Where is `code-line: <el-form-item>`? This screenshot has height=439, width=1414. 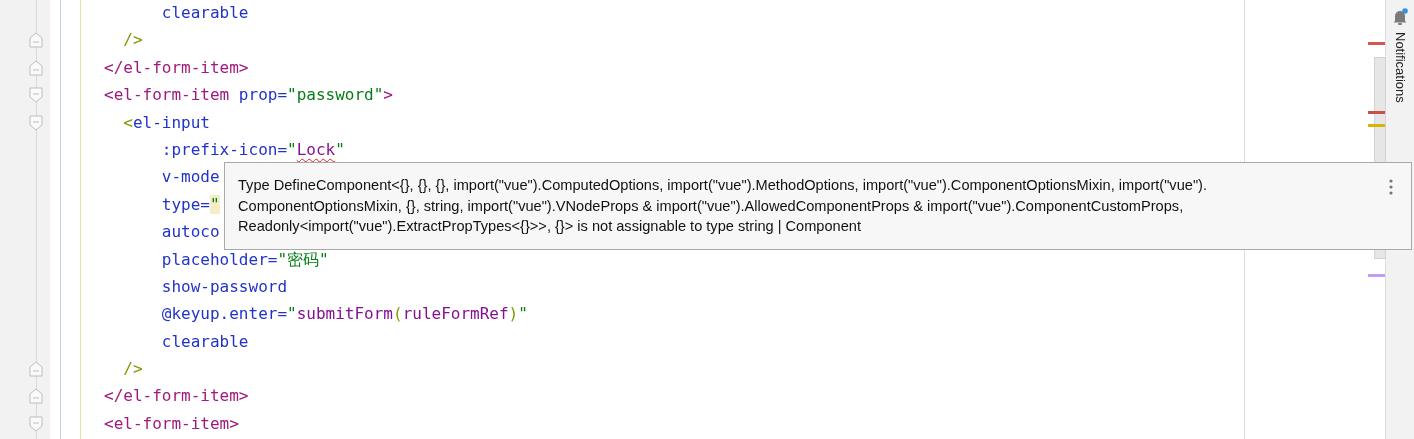 code-line: <el-form-item> is located at coordinates (171, 423).